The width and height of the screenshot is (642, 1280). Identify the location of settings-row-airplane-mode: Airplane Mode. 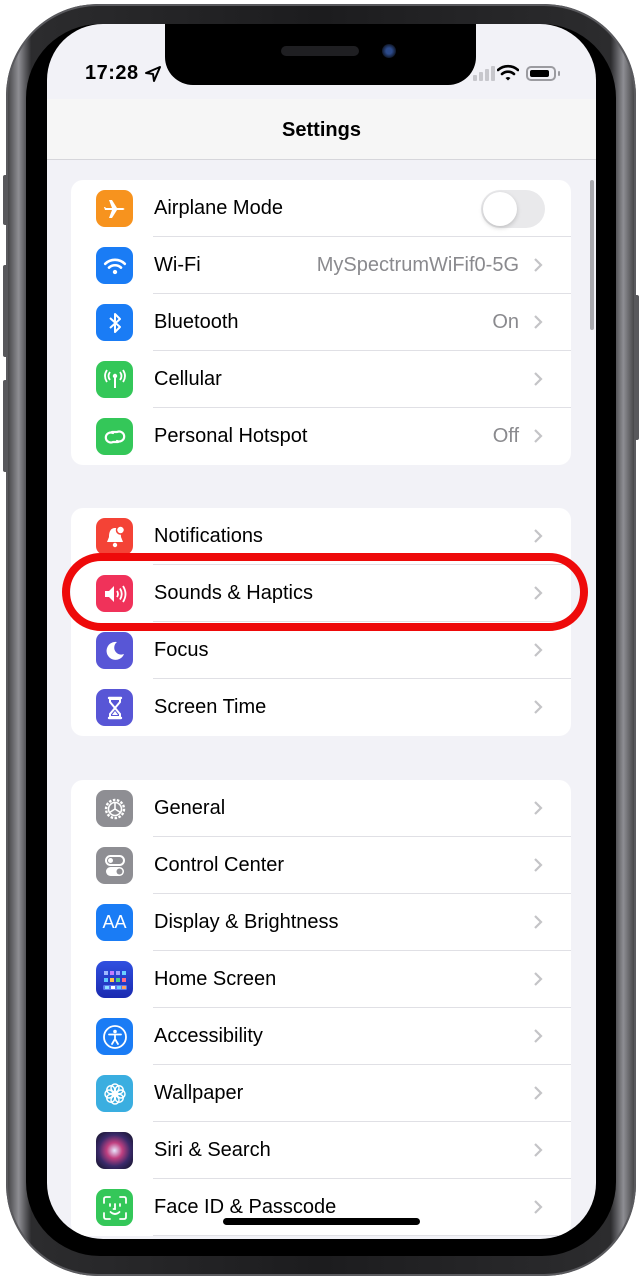
(321, 208).